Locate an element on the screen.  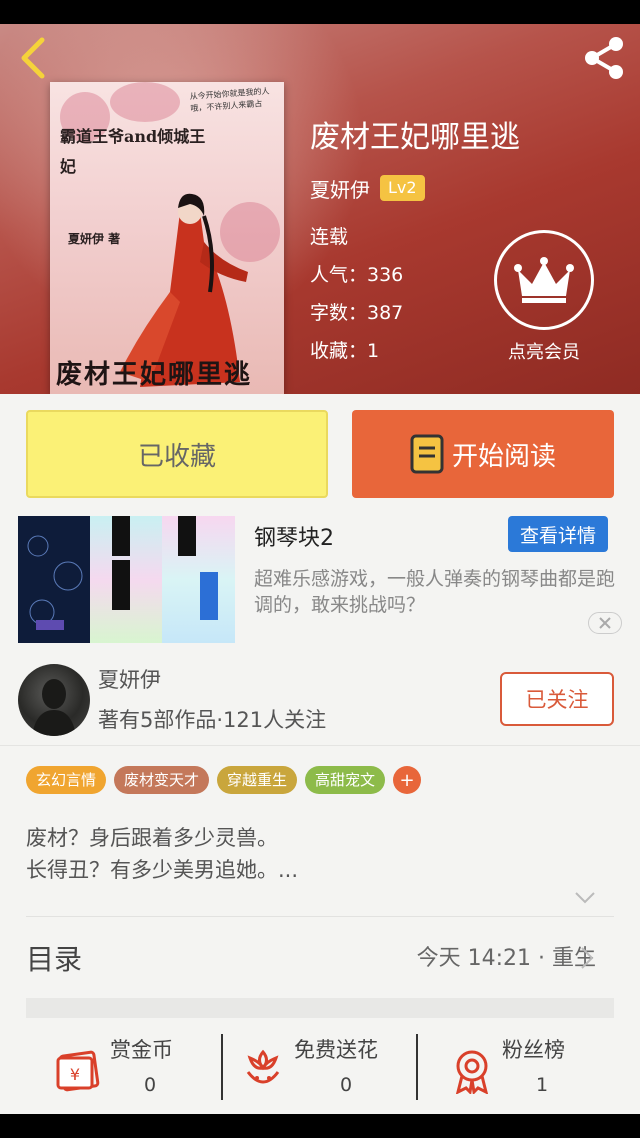
ad-panel-constellation is located at coordinates (54, 579).